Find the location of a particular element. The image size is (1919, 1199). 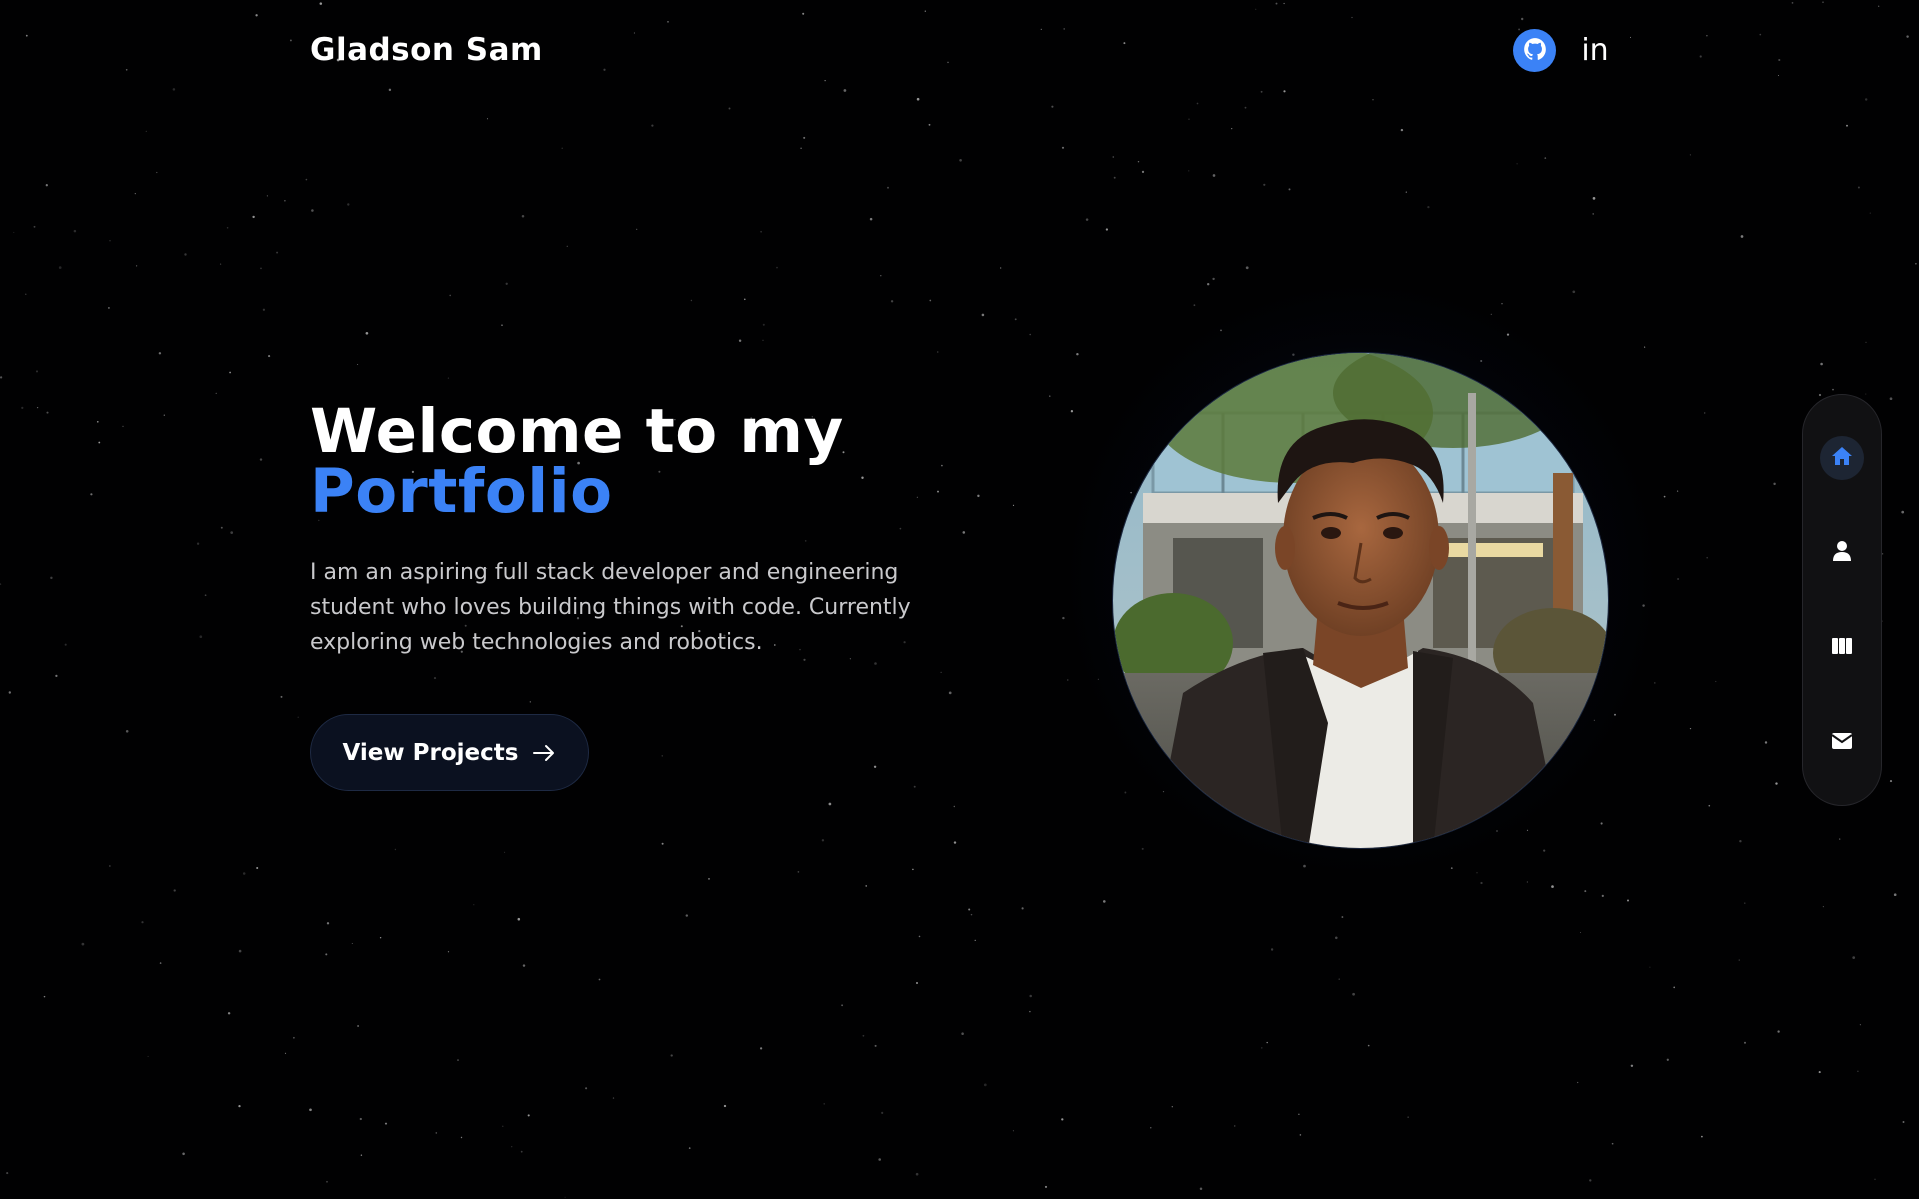

nav-projects is located at coordinates (1842, 648).